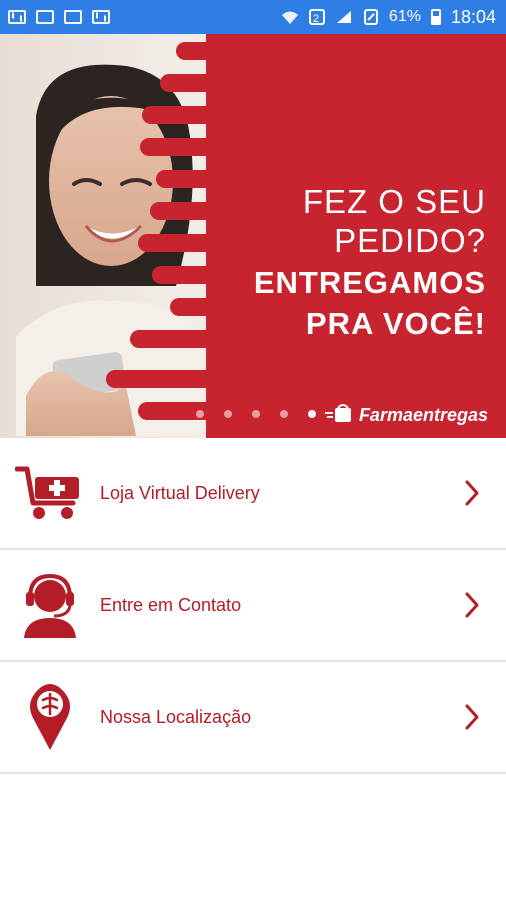  I want to click on banner-line-2: PEDIDO?, so click(410, 240).